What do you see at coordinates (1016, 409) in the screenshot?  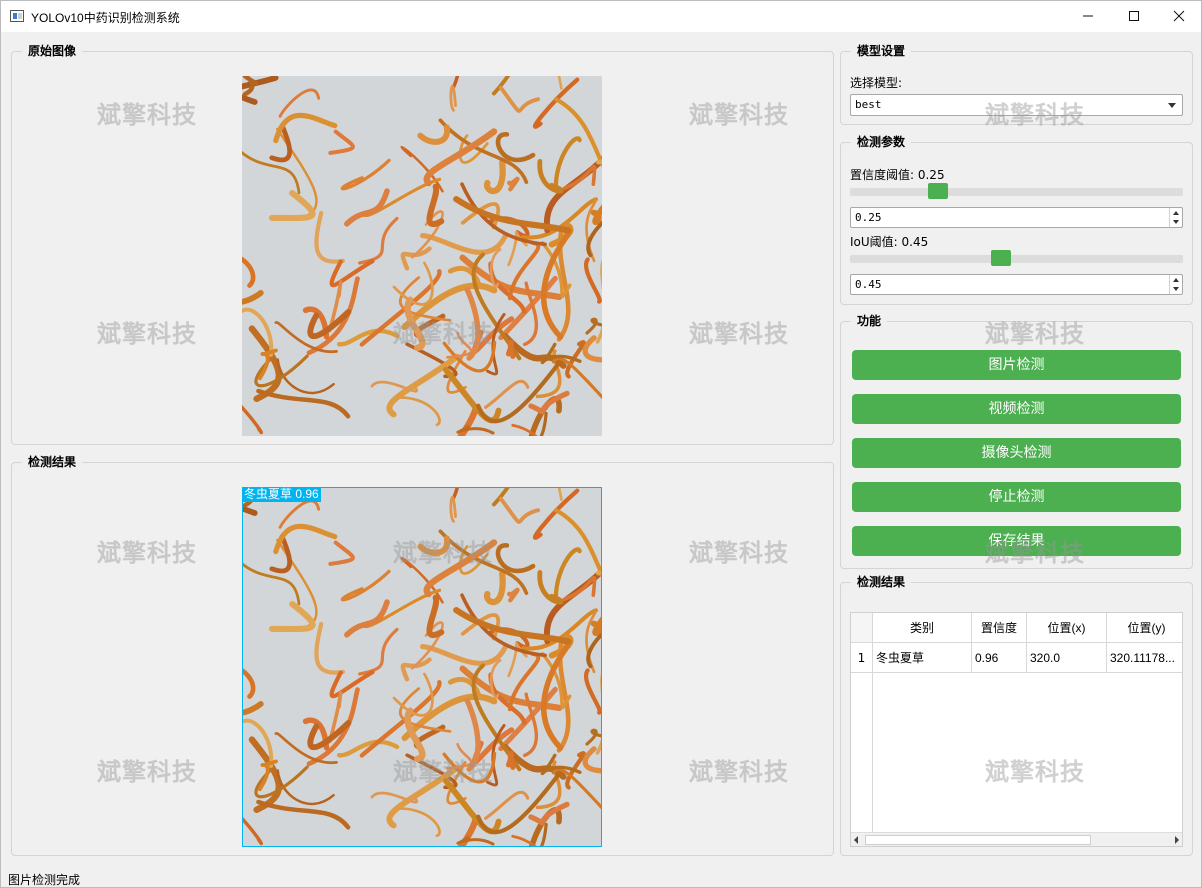 I see `video-detect-button: 视频检测` at bounding box center [1016, 409].